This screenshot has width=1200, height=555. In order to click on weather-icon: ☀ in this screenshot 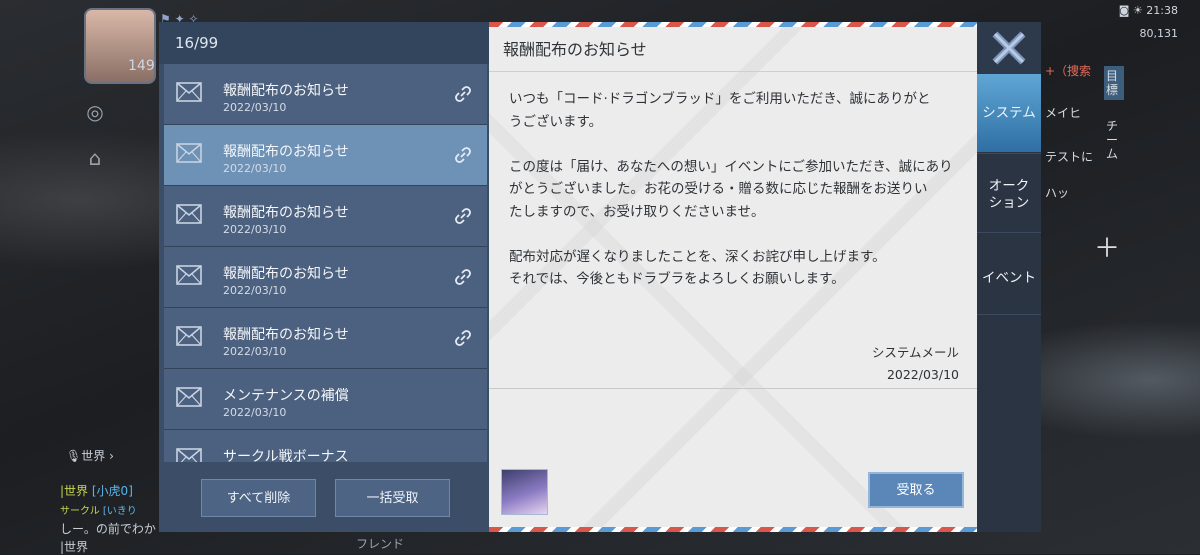, I will do `click(1137, 10)`.